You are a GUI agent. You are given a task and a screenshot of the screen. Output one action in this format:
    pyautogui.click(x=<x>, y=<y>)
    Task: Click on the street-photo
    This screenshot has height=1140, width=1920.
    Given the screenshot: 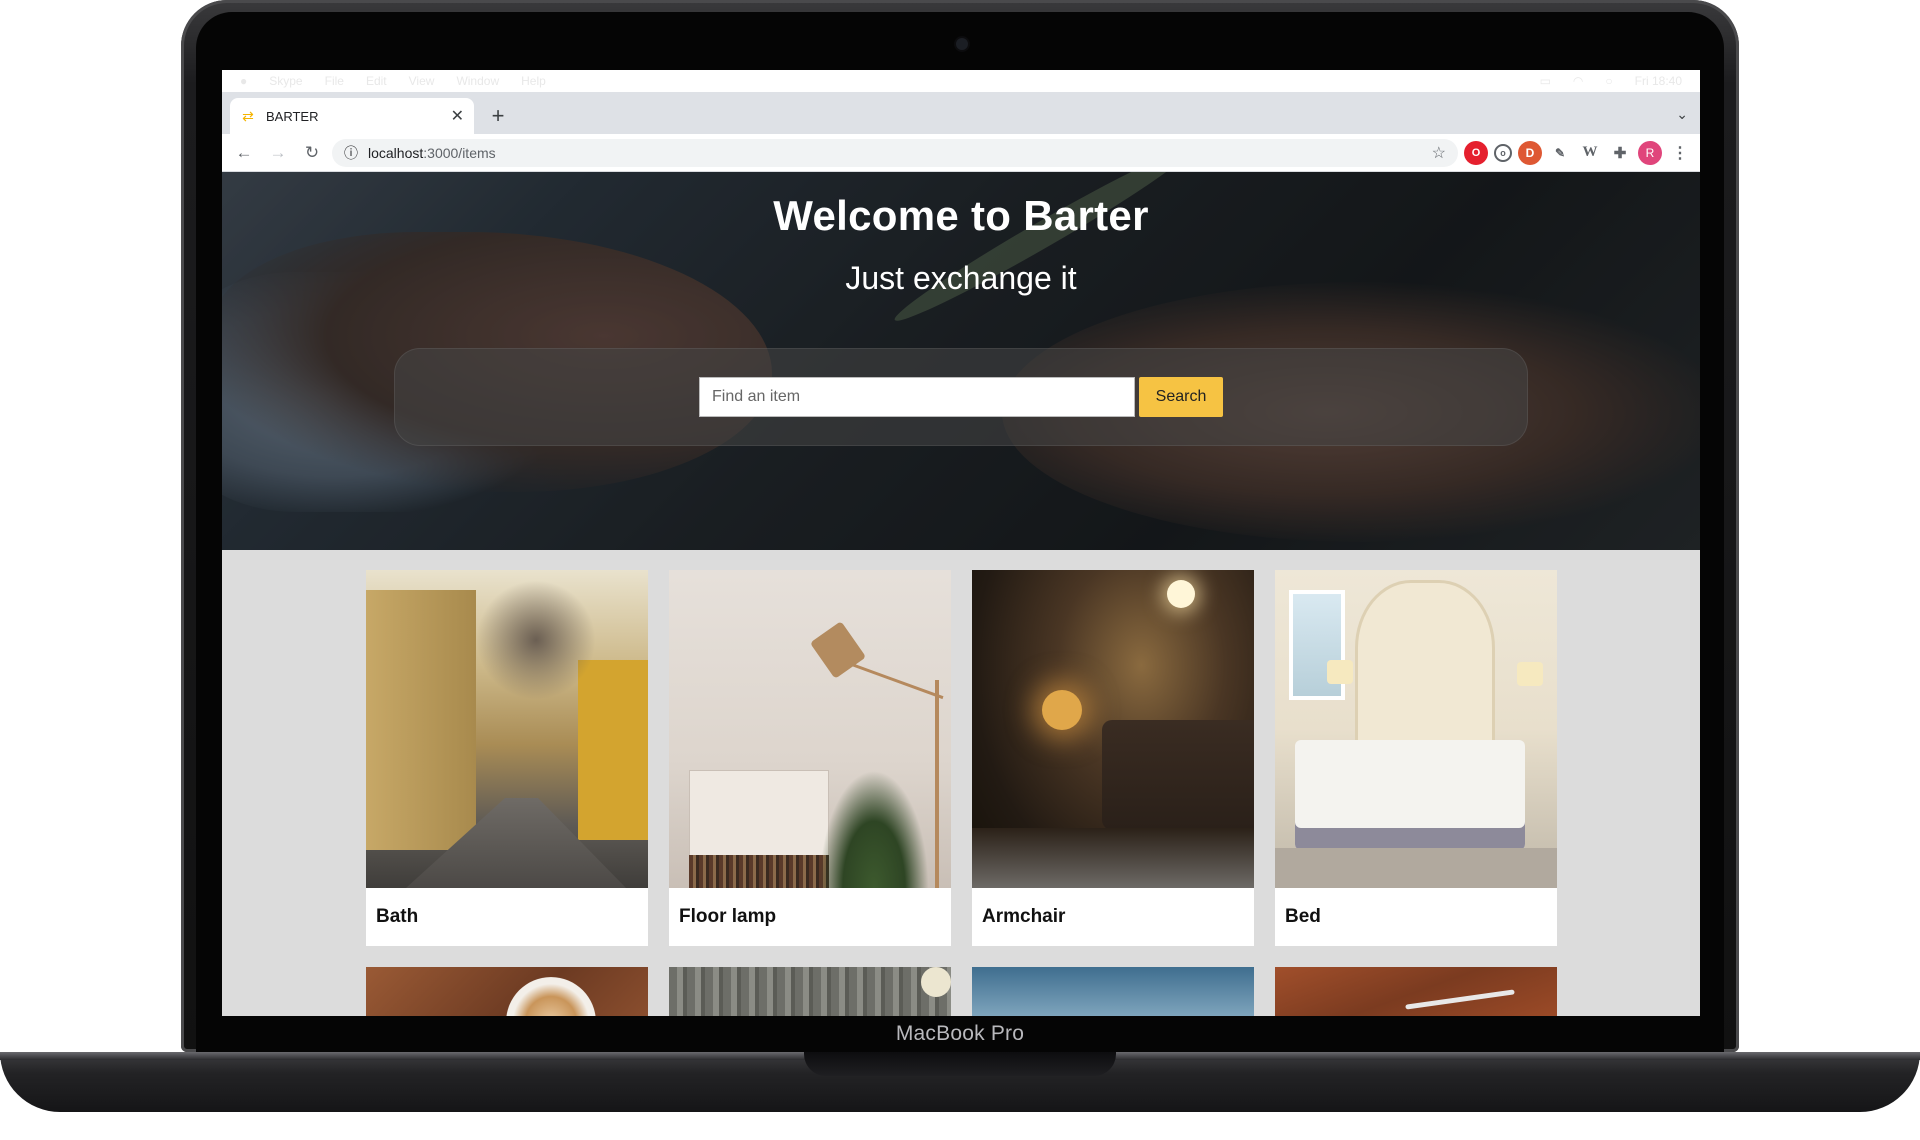 What is the action you would take?
    pyautogui.click(x=507, y=729)
    